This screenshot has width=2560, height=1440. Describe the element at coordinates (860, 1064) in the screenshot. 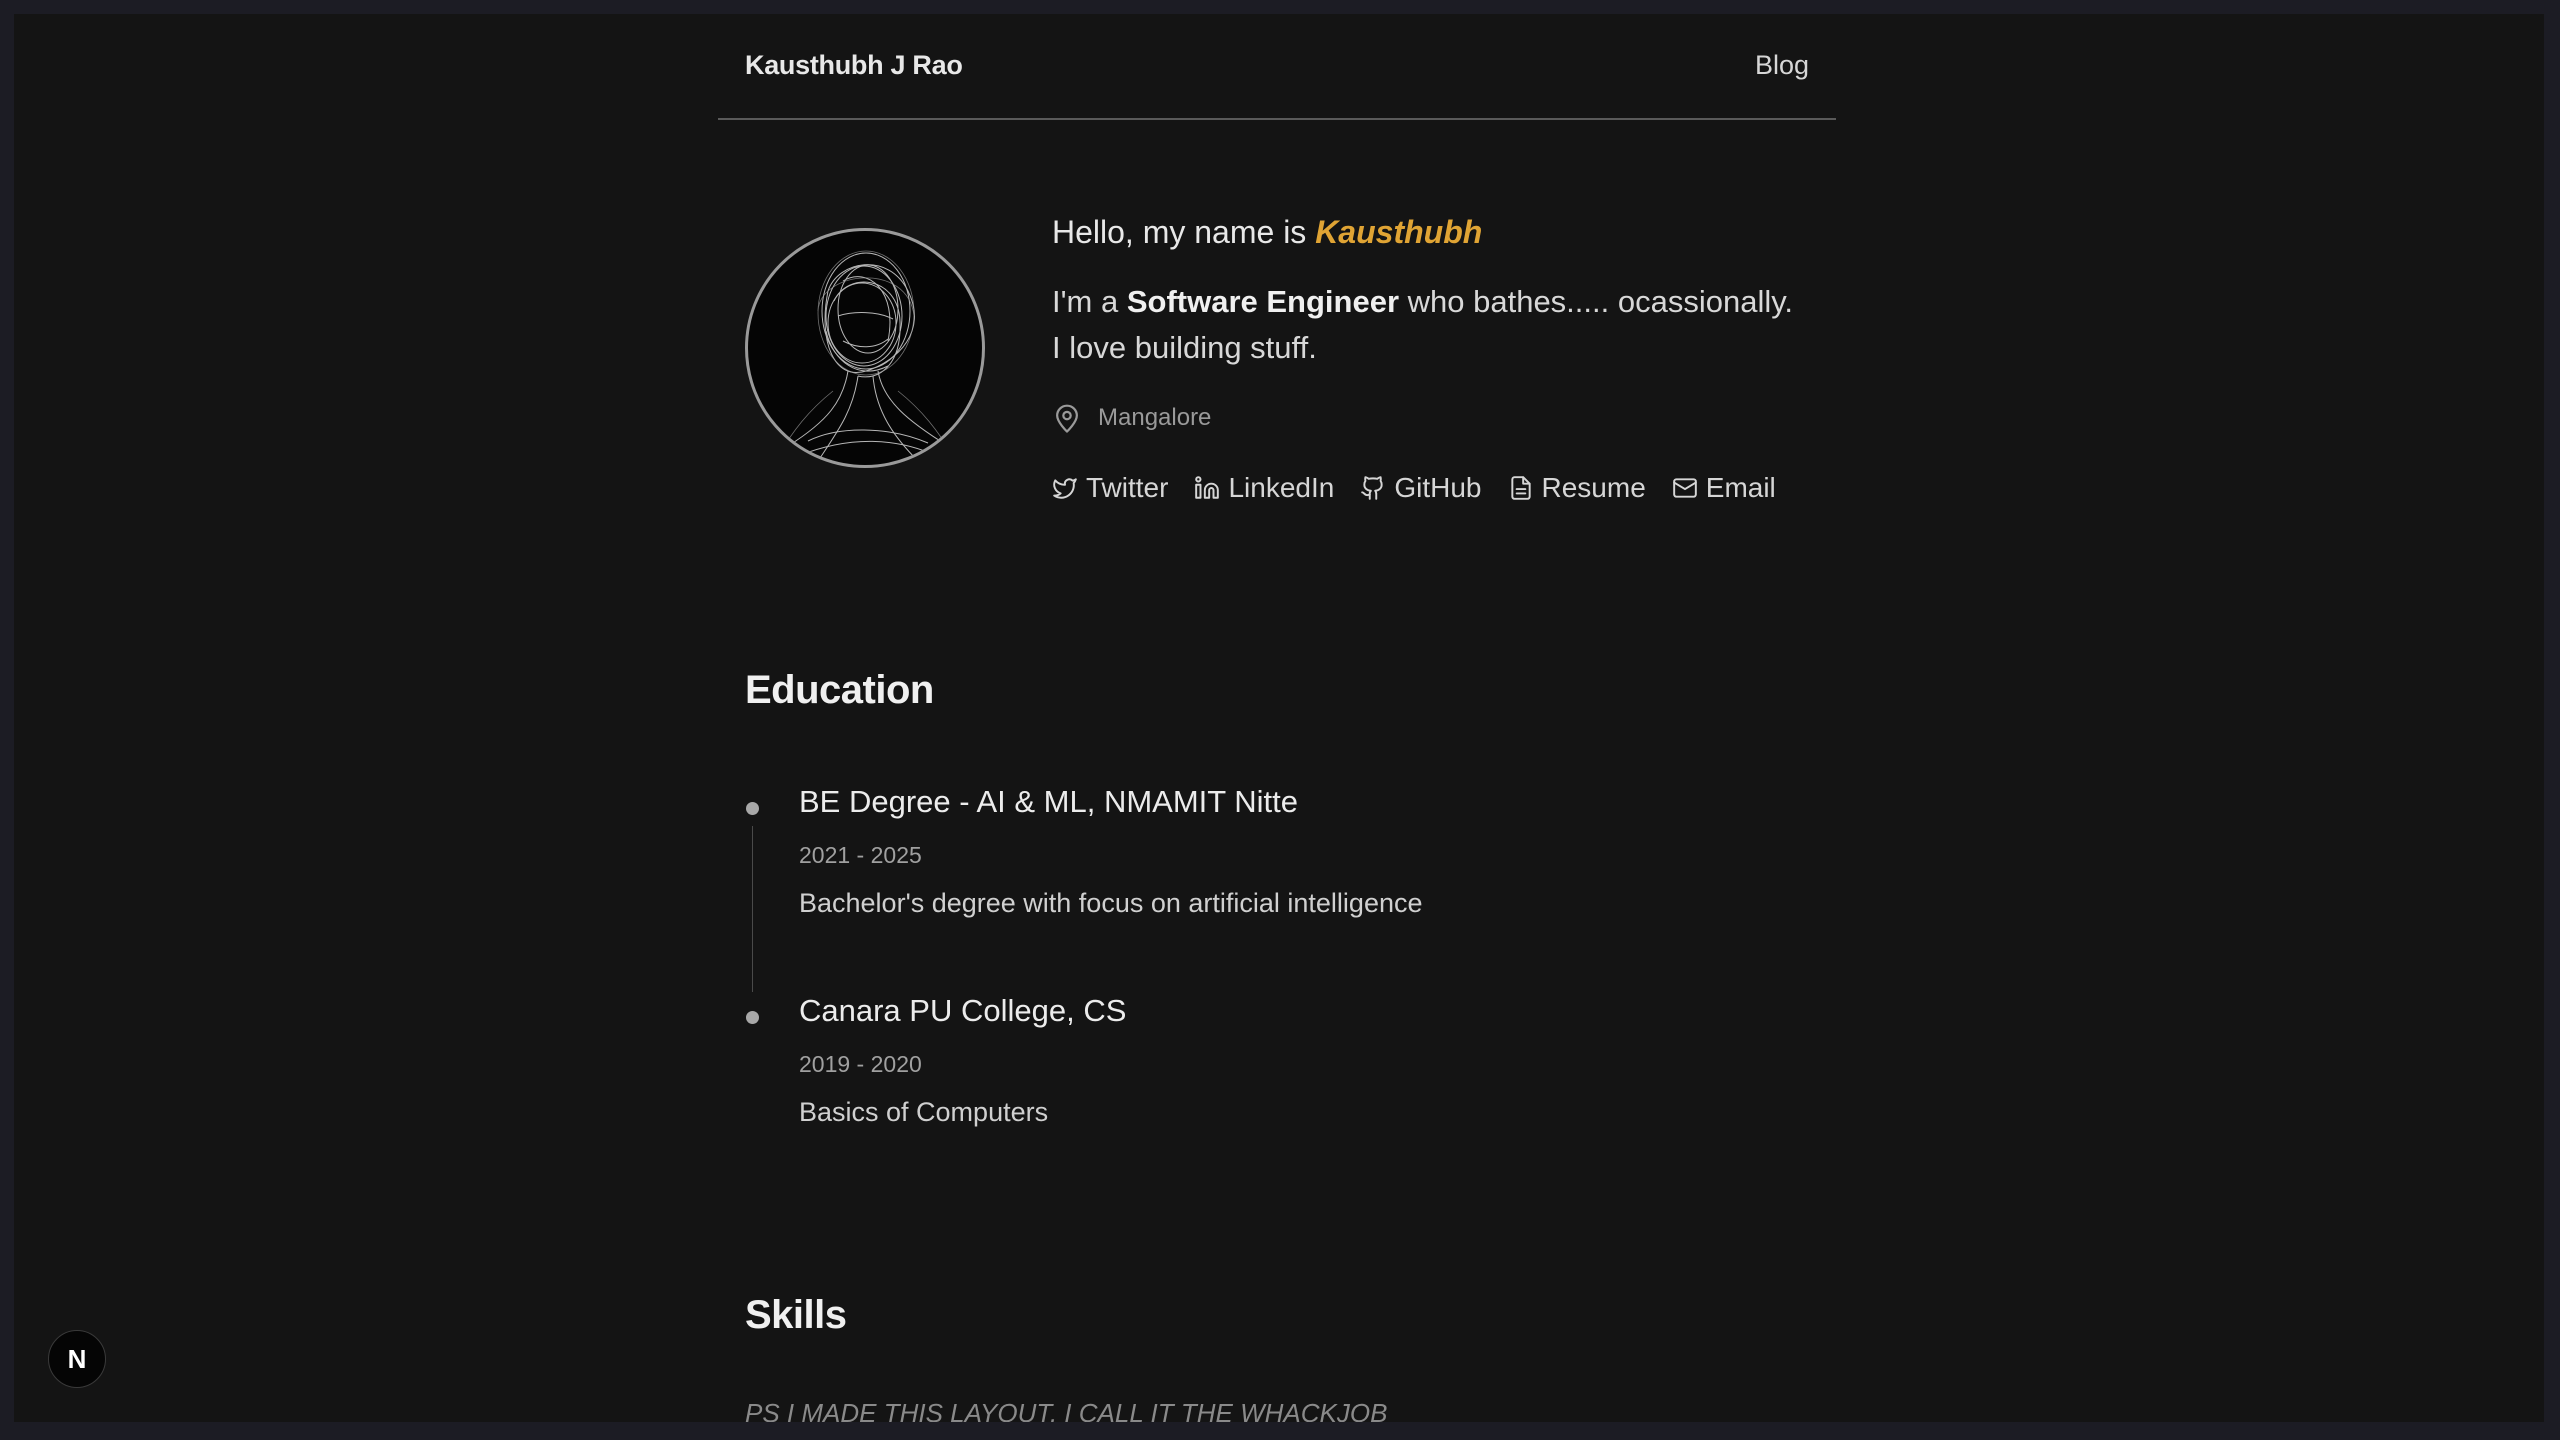

I see `education-item-years: 2019 - 2020` at that location.